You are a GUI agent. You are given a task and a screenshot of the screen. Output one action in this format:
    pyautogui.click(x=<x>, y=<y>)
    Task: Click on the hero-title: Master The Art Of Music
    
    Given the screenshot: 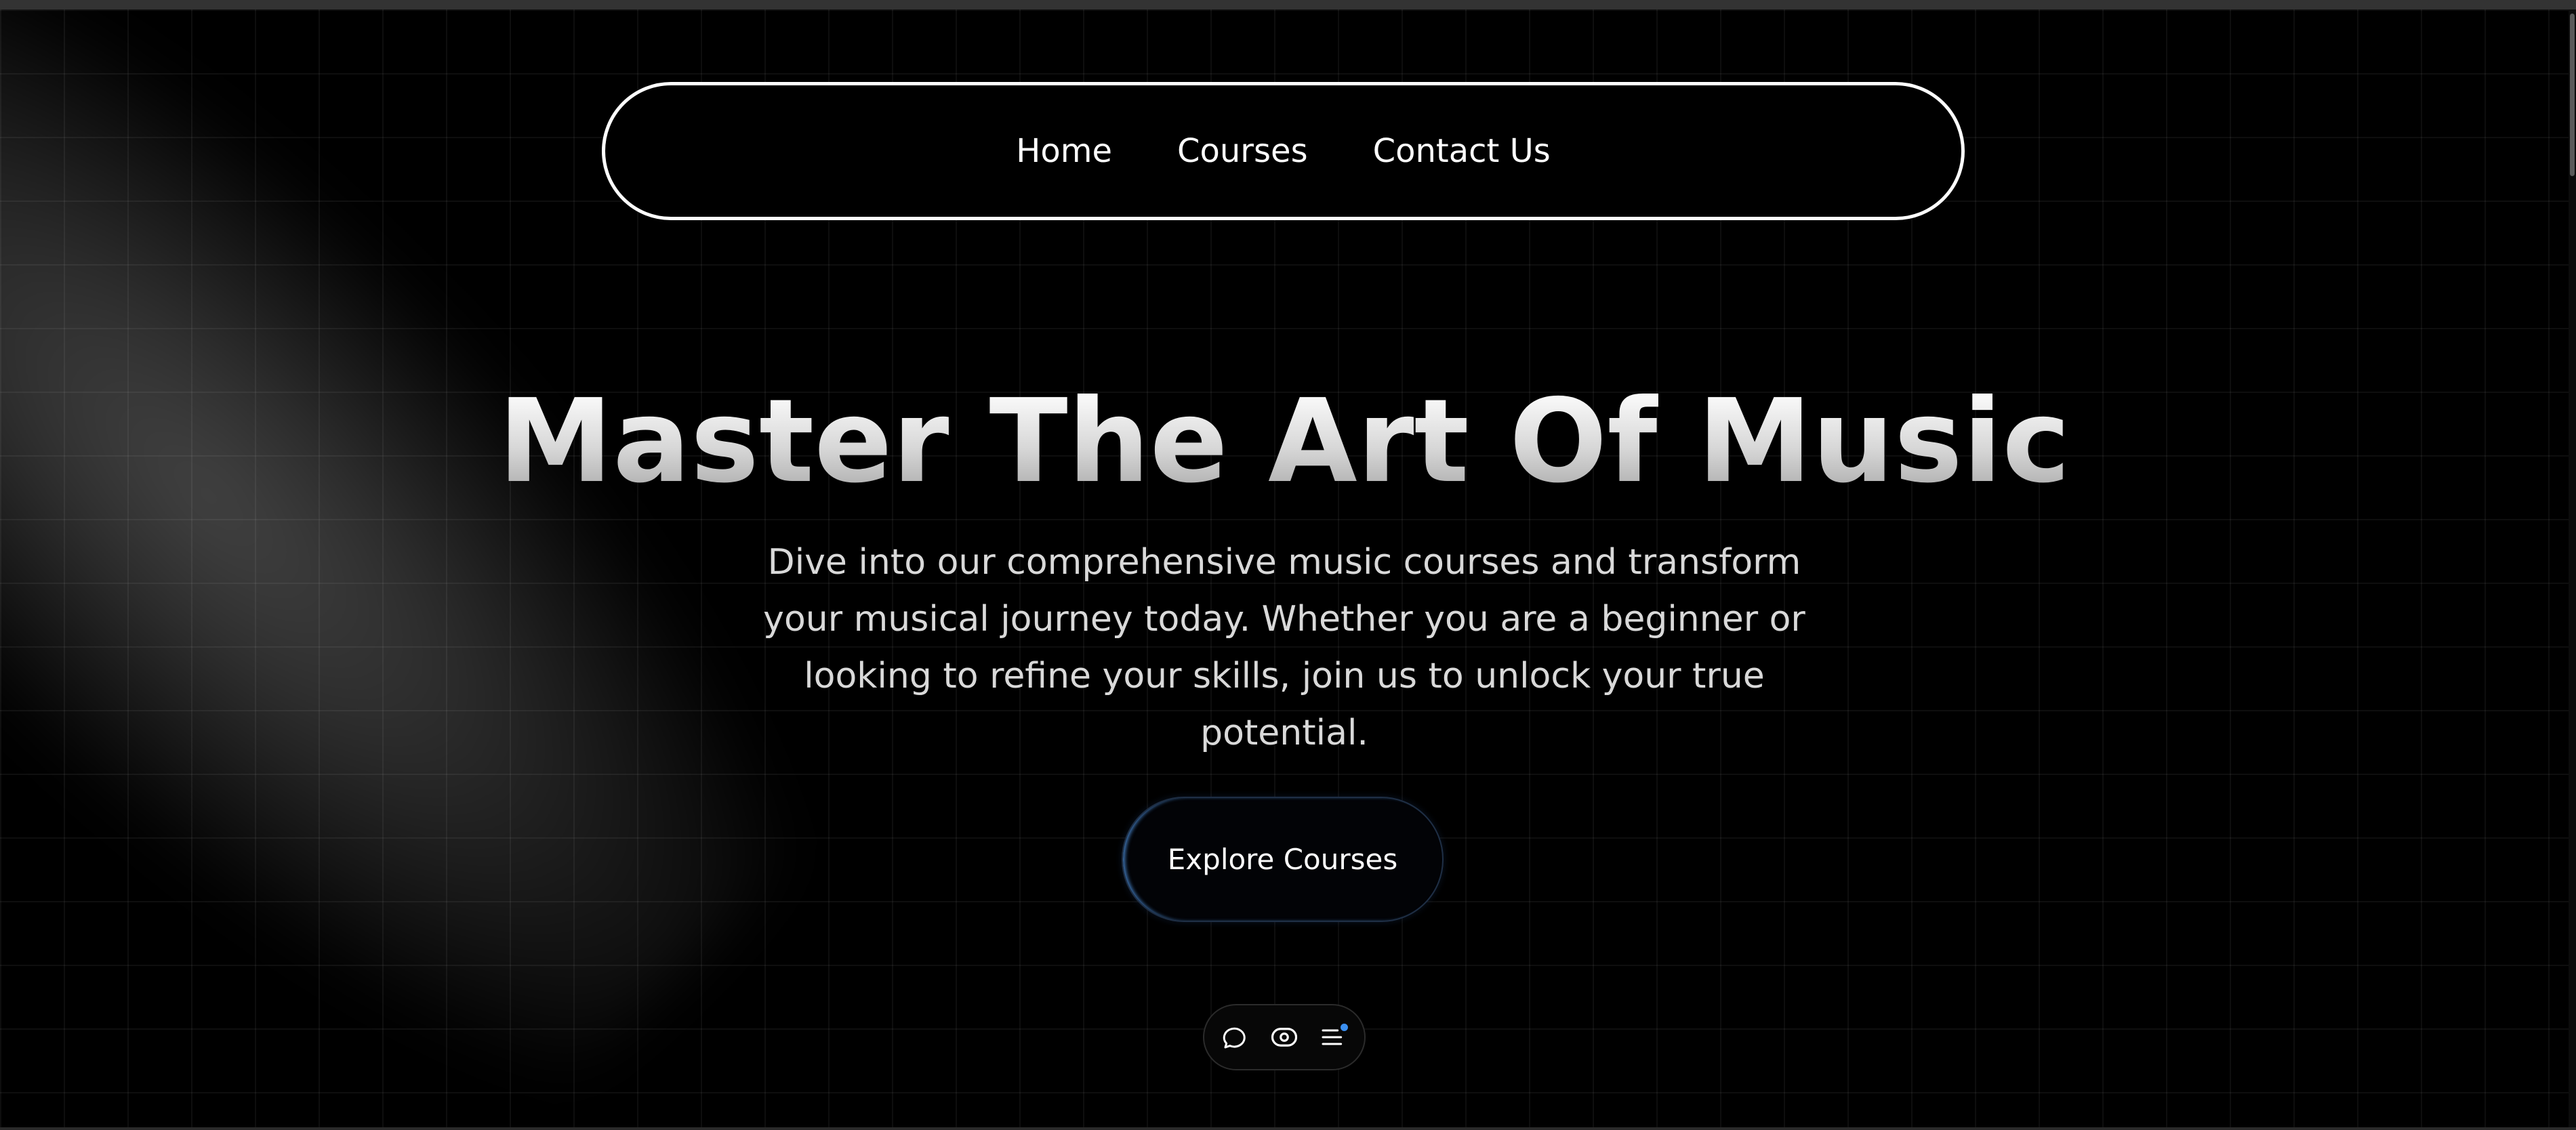 What is the action you would take?
    pyautogui.click(x=1284, y=441)
    